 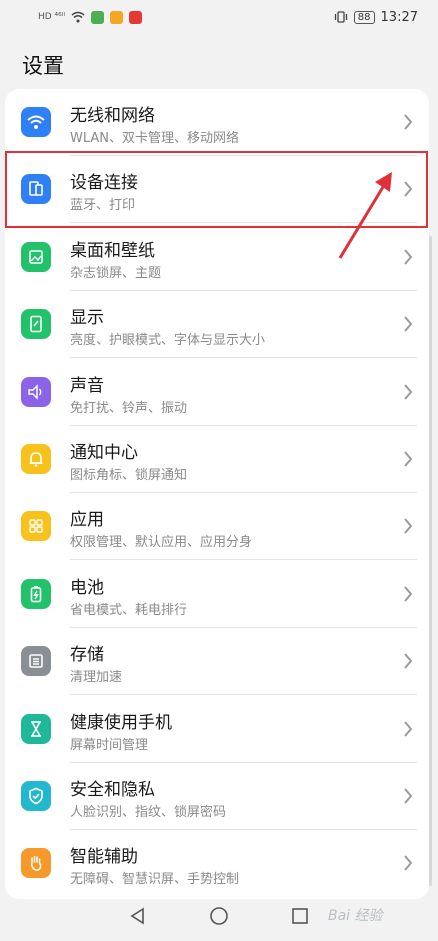 What do you see at coordinates (217, 392) in the screenshot?
I see `settings-item: 声音免打扰、铃声、振动` at bounding box center [217, 392].